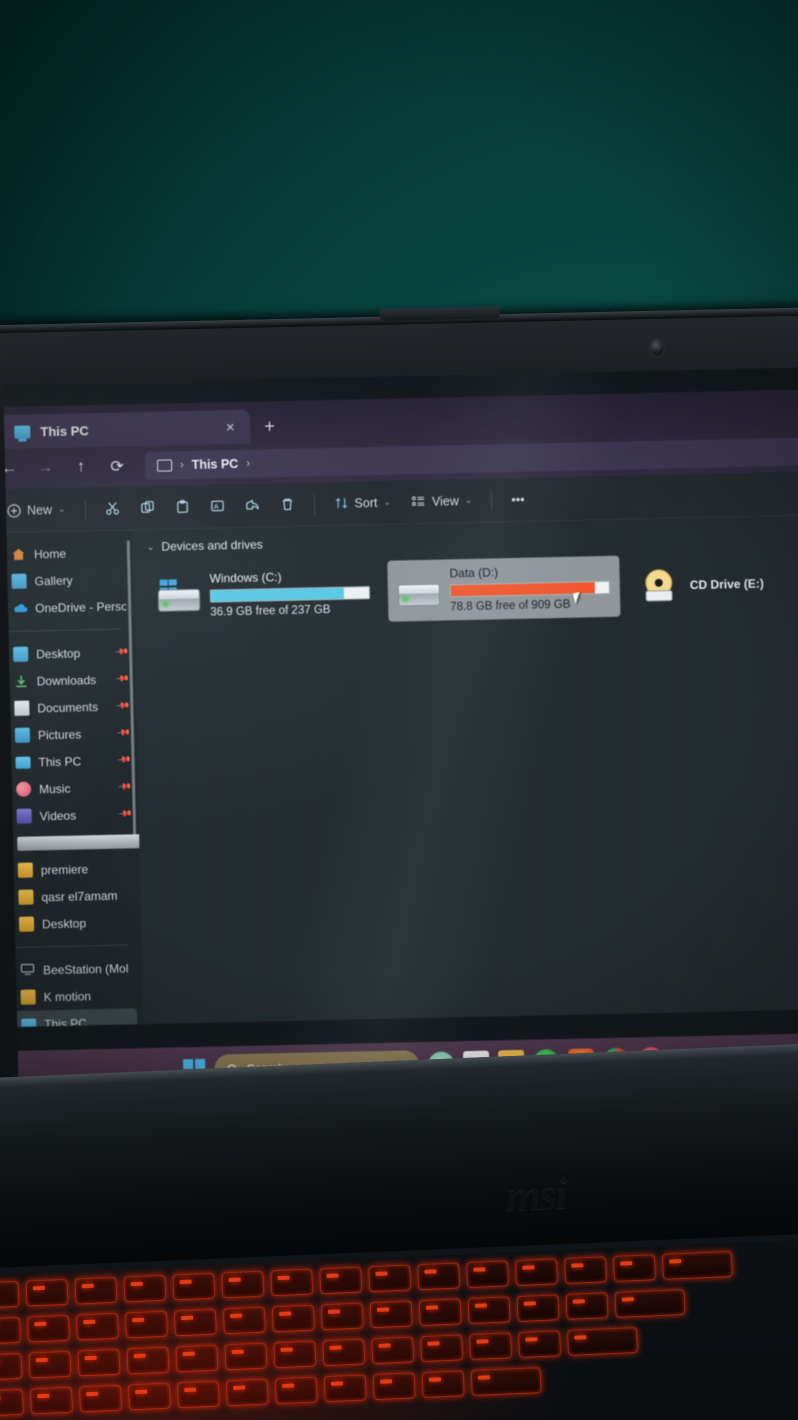 The image size is (798, 1420). I want to click on folder-icon, so click(26, 924).